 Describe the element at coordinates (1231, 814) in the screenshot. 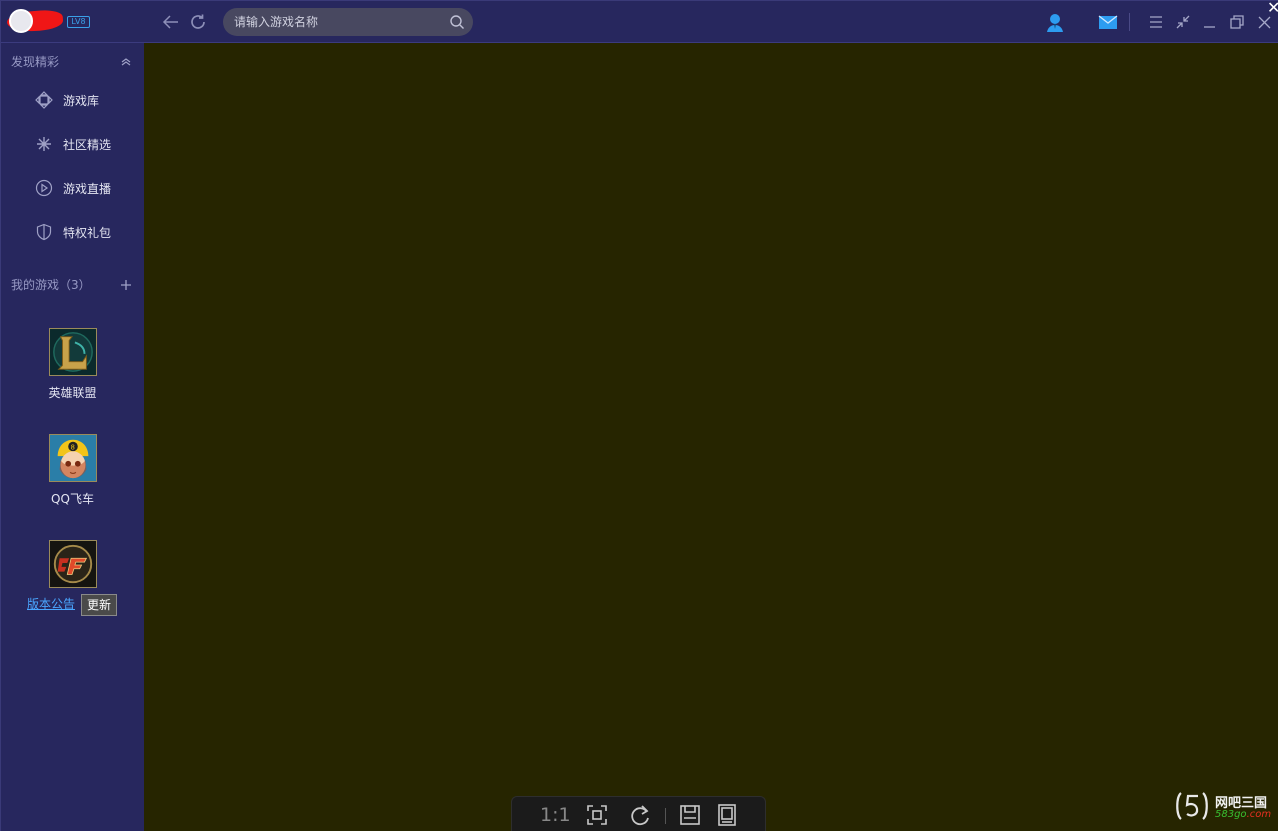

I see `watermark-domain-main: 583go` at that location.